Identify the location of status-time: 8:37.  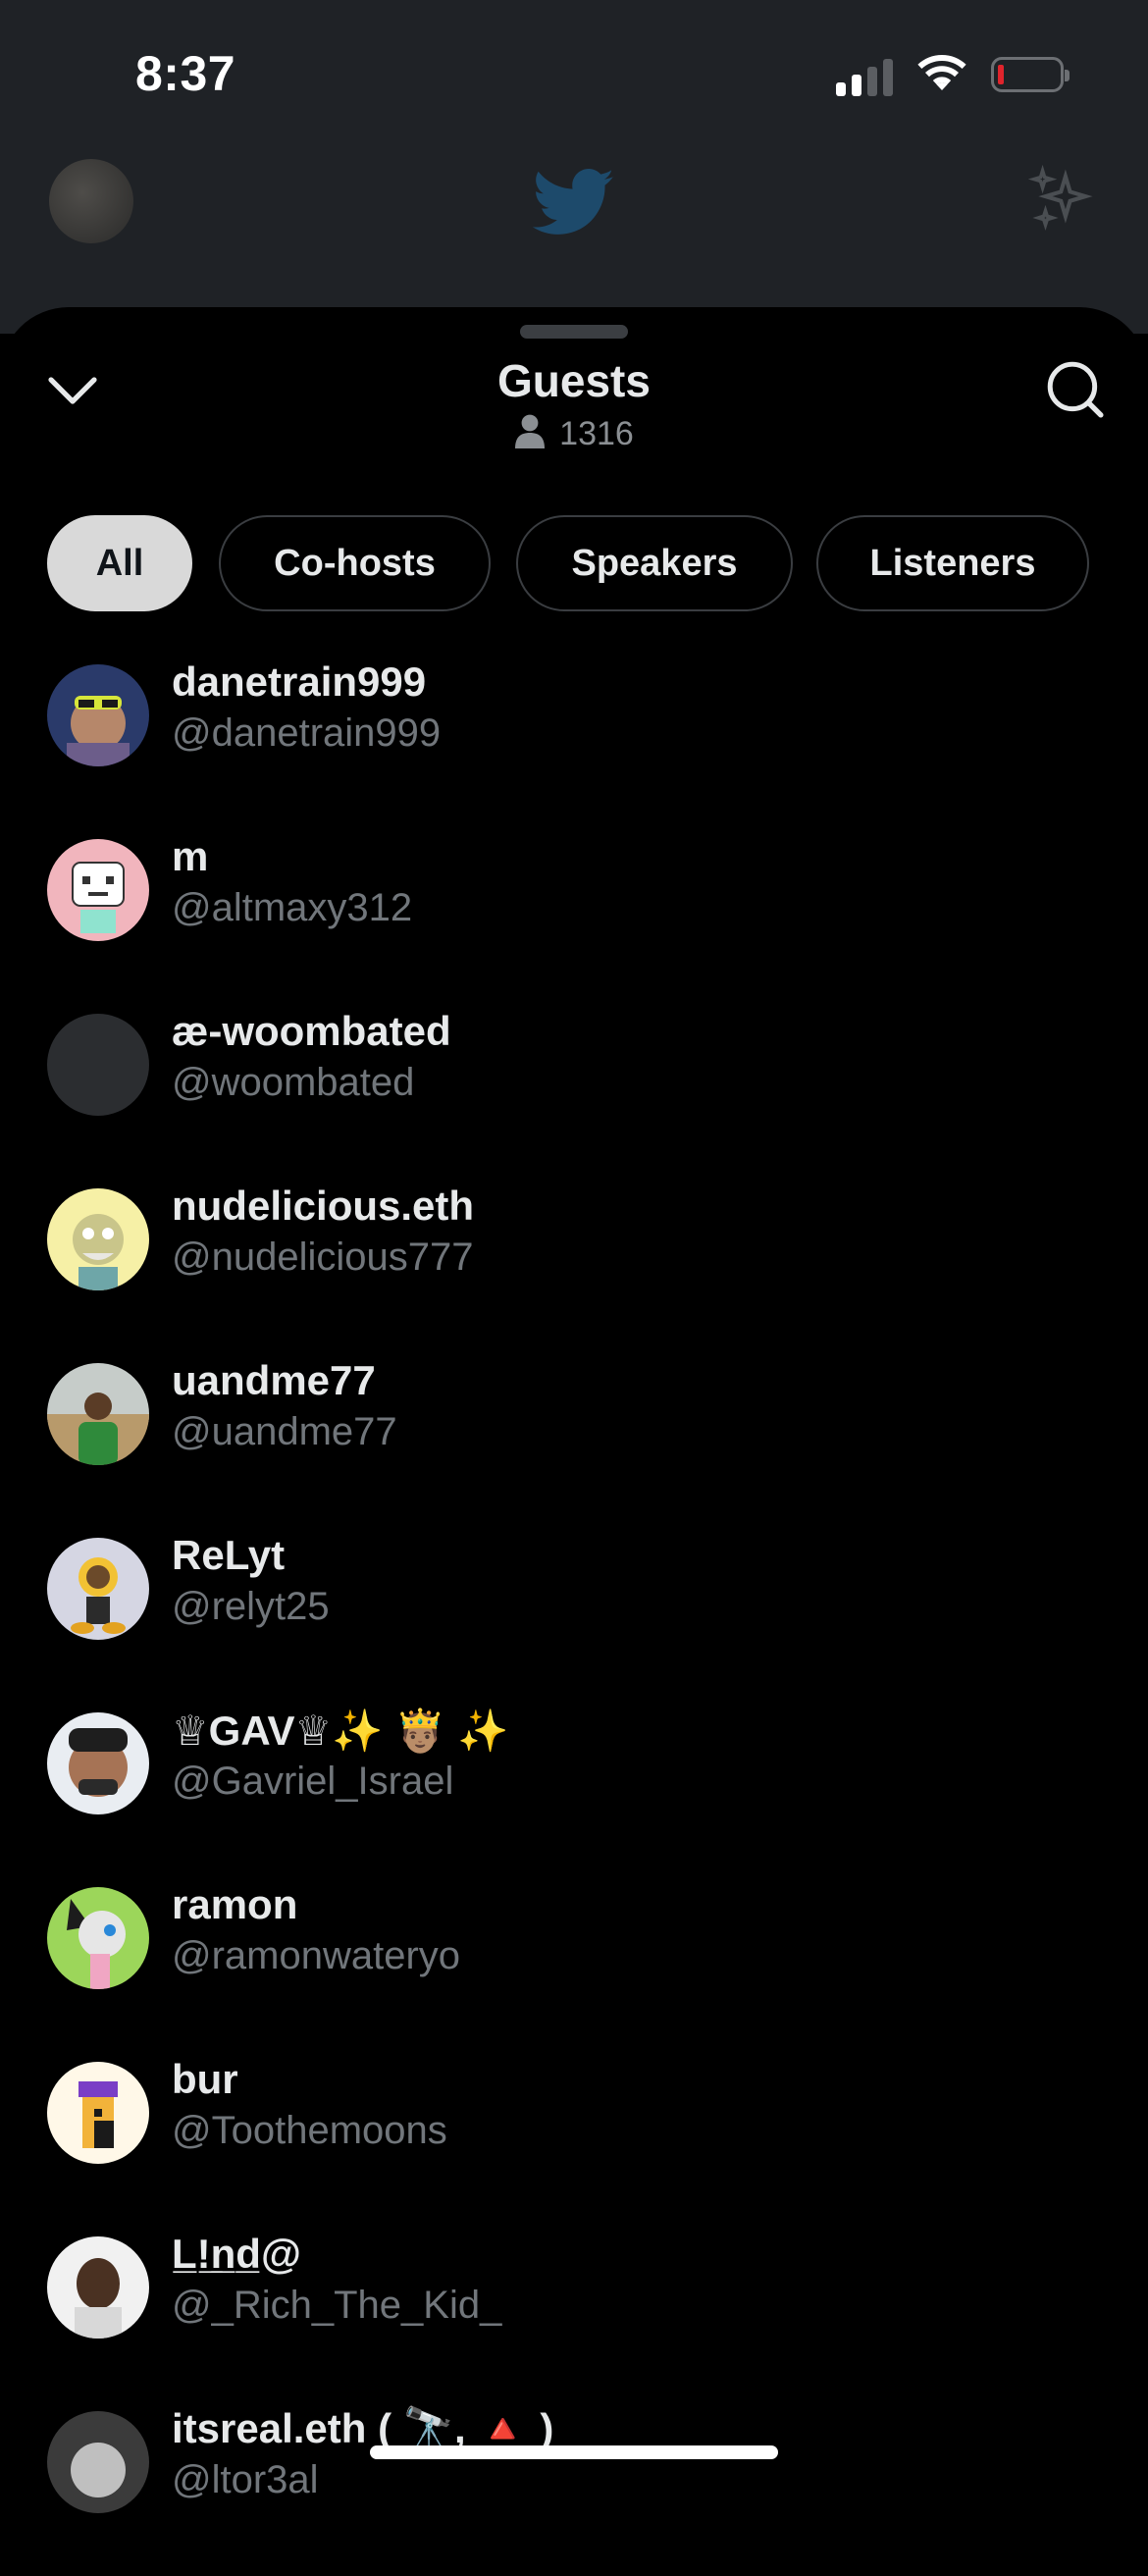
(185, 73).